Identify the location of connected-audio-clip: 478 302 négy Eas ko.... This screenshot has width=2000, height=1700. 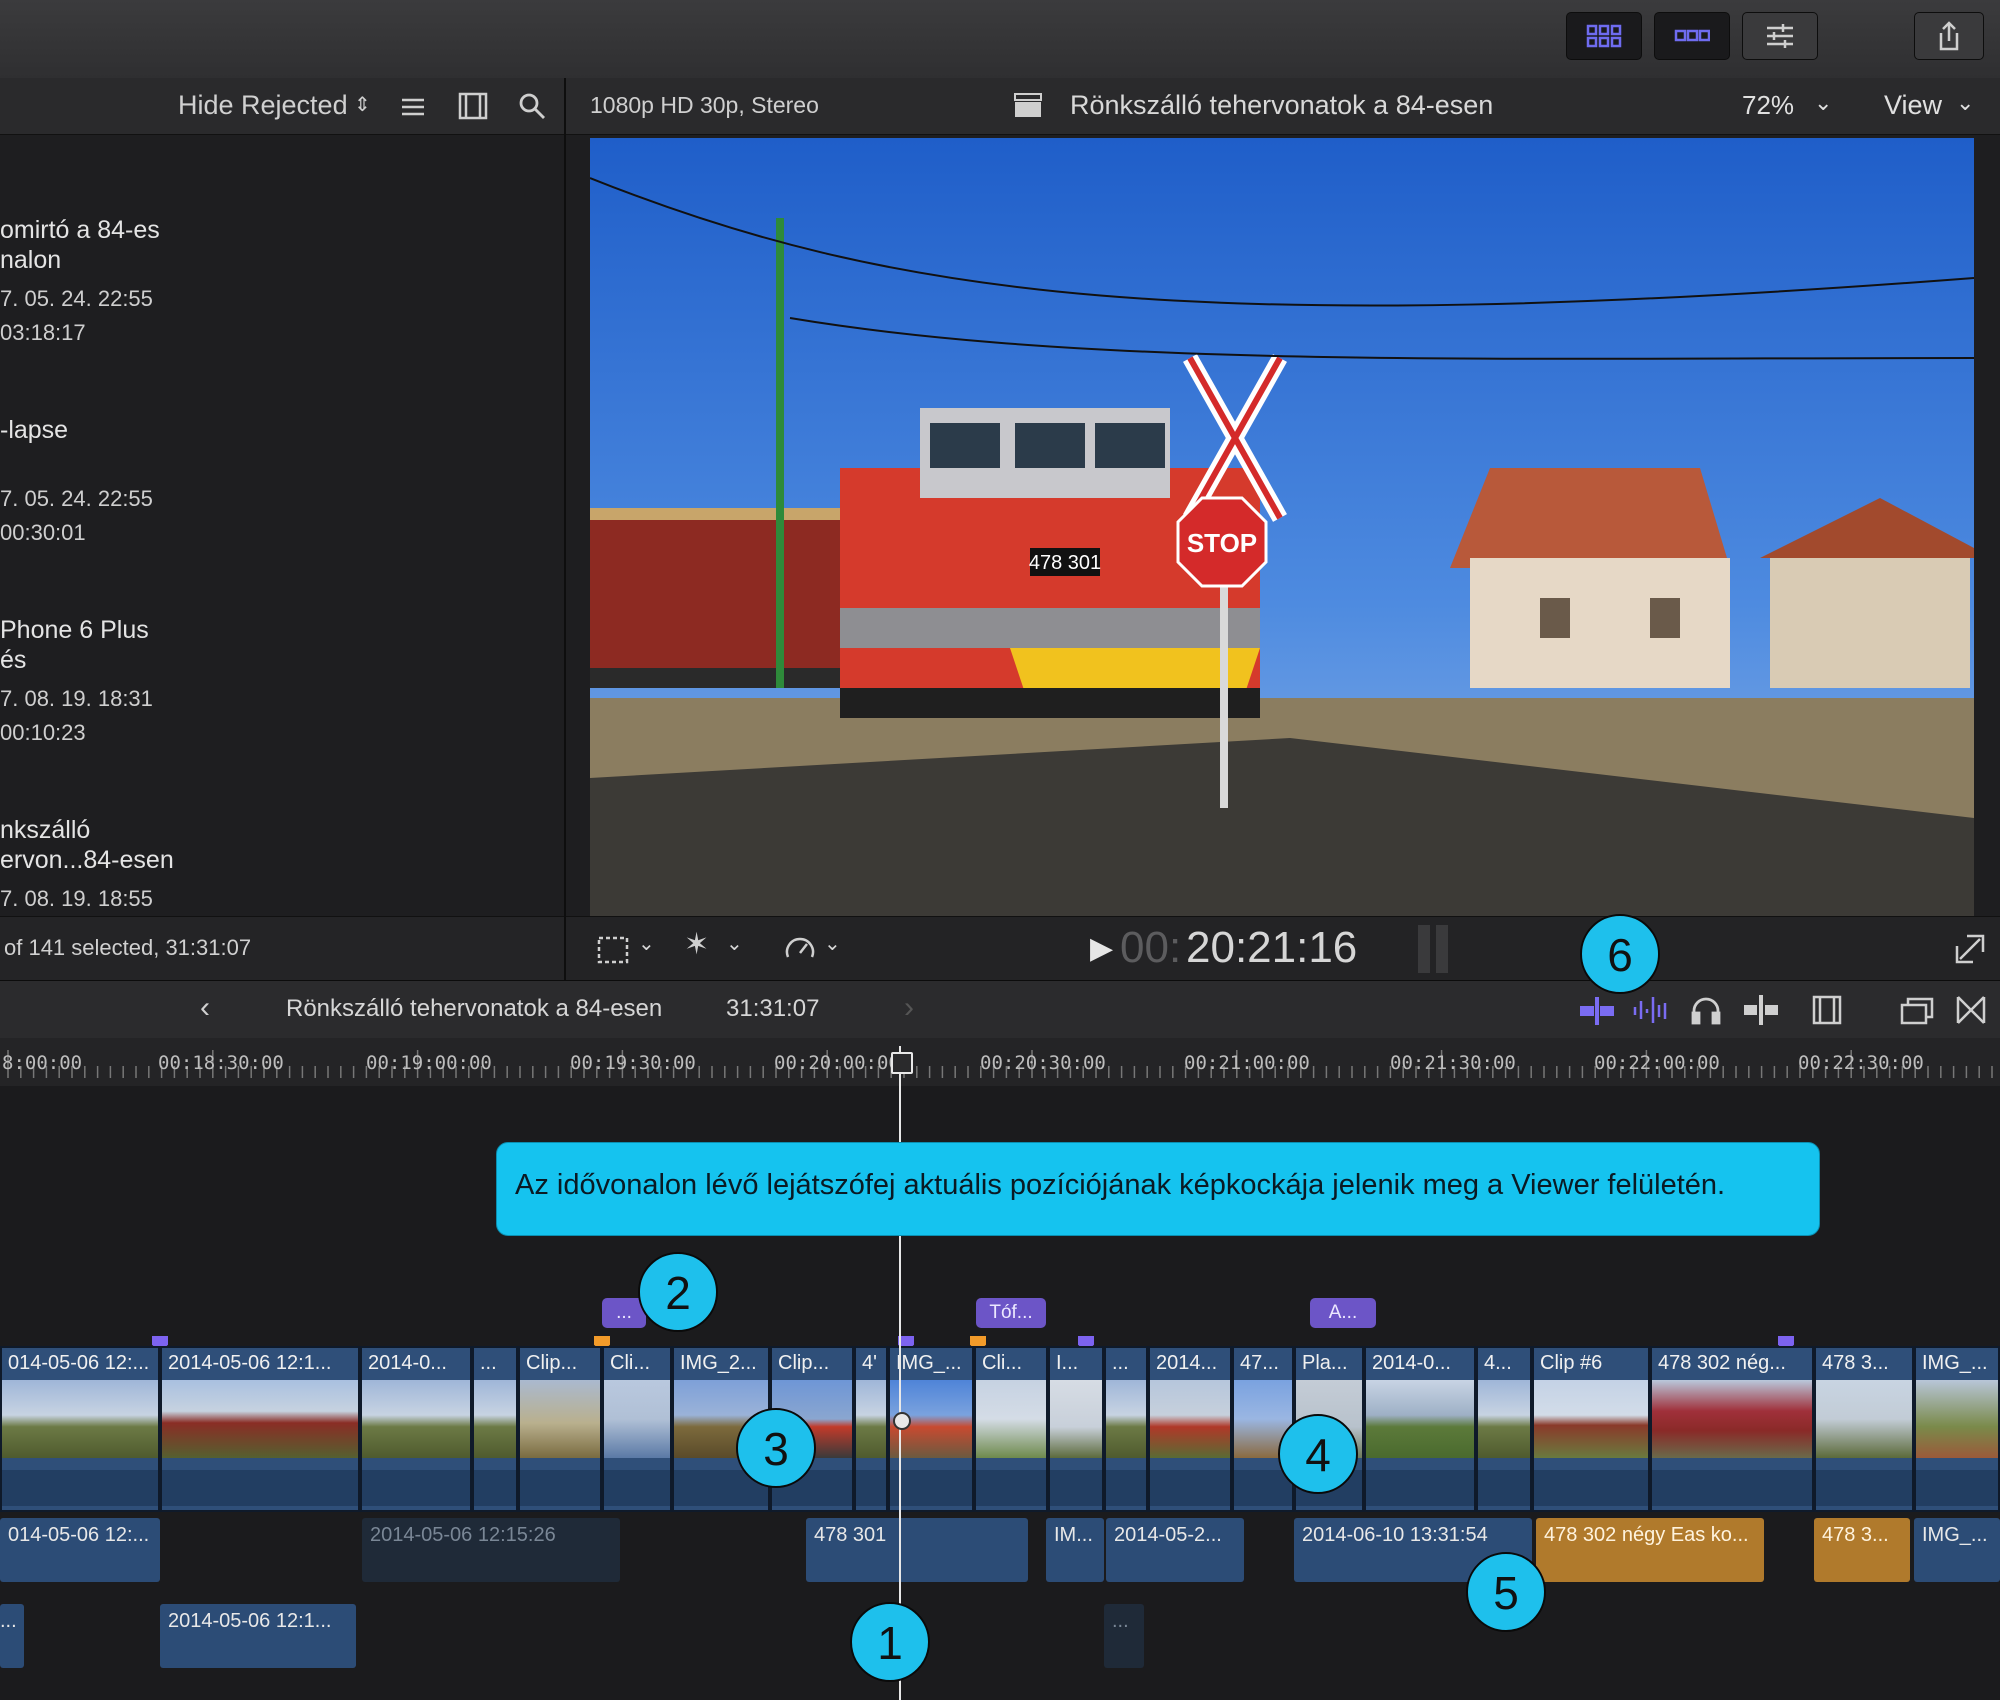
(1650, 1550).